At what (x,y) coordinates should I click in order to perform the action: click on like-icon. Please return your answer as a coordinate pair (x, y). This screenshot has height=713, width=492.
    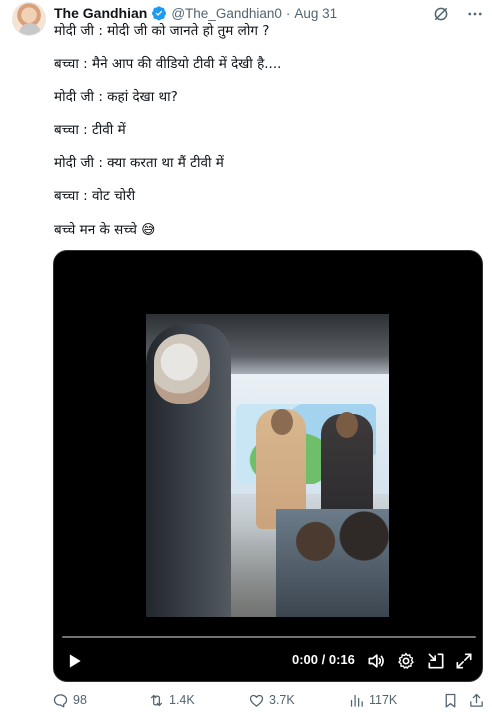
    Looking at the image, I should click on (256, 700).